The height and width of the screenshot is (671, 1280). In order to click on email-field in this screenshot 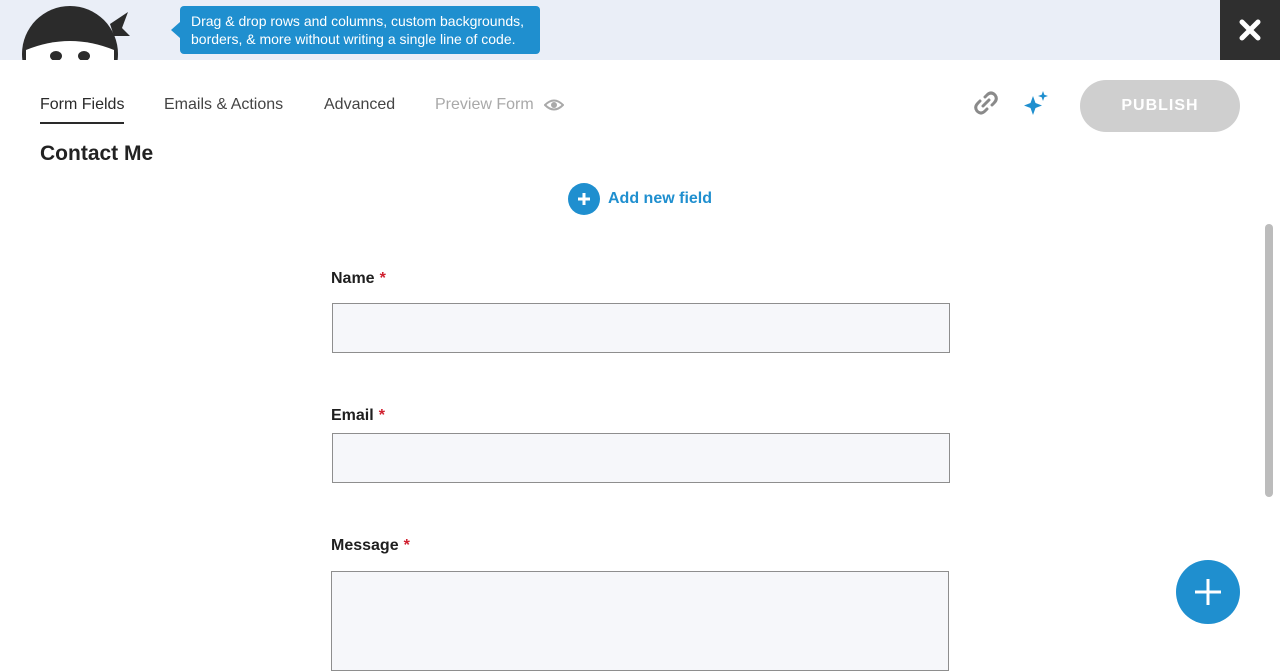, I will do `click(641, 458)`.